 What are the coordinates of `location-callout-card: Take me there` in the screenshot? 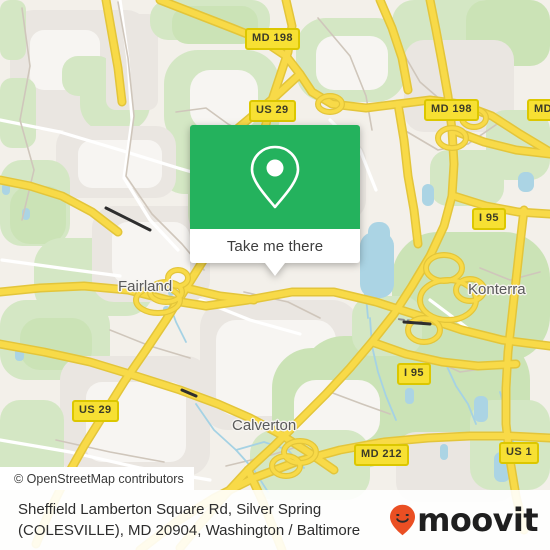 It's located at (275, 200).